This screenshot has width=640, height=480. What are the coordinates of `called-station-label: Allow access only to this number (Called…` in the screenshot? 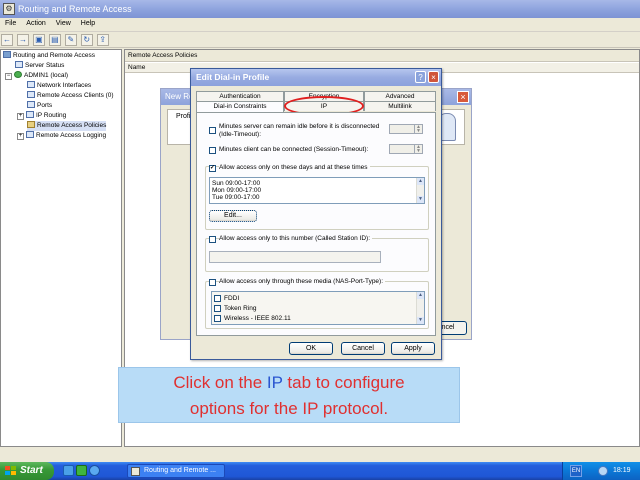 It's located at (296, 239).